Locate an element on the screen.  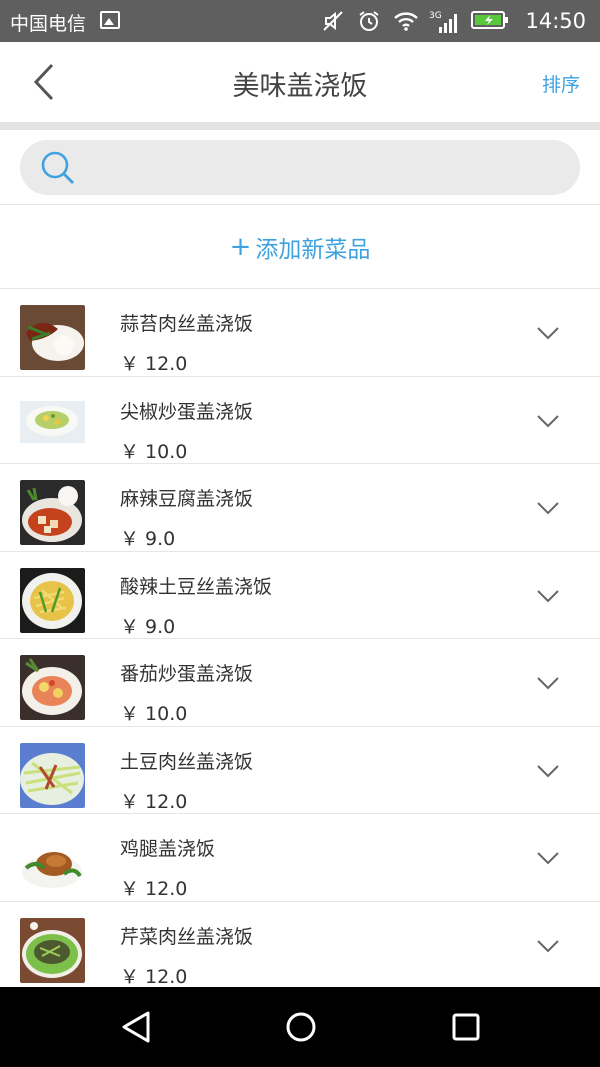
dish-name: 芹菜肉丝盖浇饭 is located at coordinates (187, 936).